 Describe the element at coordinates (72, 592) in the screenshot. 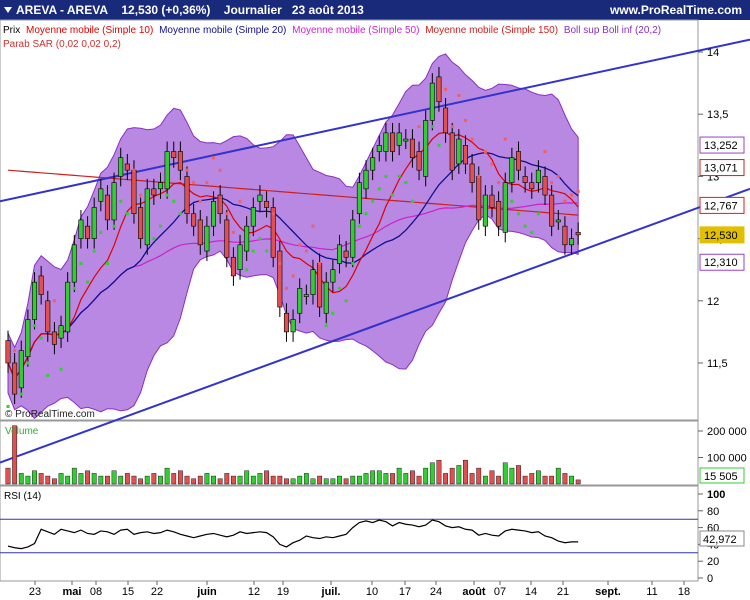

I see `xtick-label: mai` at that location.